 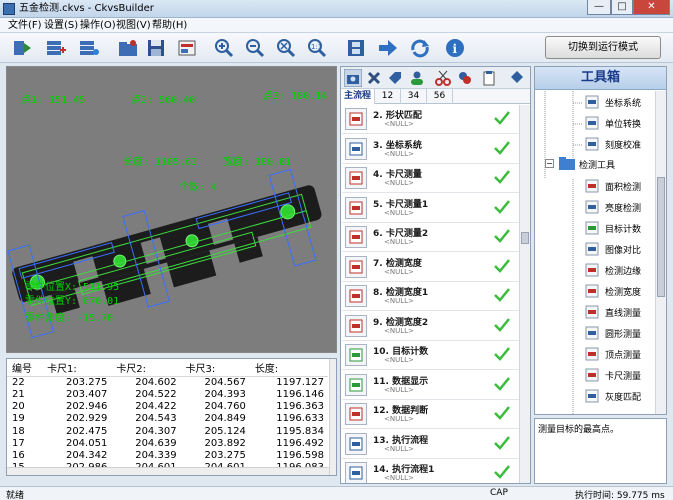 I want to click on tool-item: 顶点测量, so click(x=621, y=354).